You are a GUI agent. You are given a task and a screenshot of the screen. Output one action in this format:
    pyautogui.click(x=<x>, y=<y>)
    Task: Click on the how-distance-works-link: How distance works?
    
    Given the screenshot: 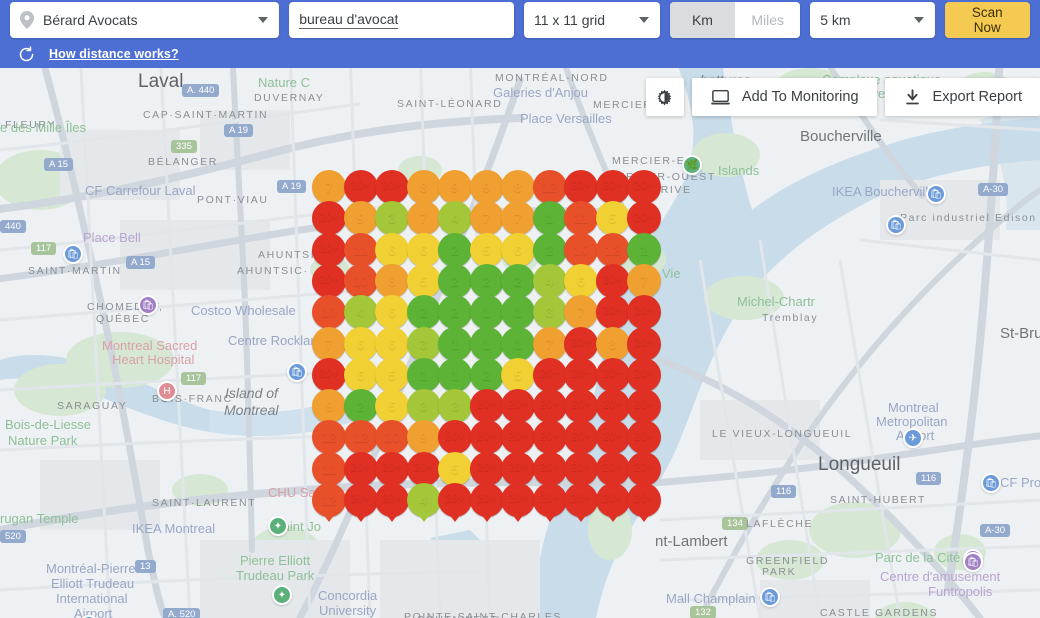 What is the action you would take?
    pyautogui.click(x=114, y=54)
    